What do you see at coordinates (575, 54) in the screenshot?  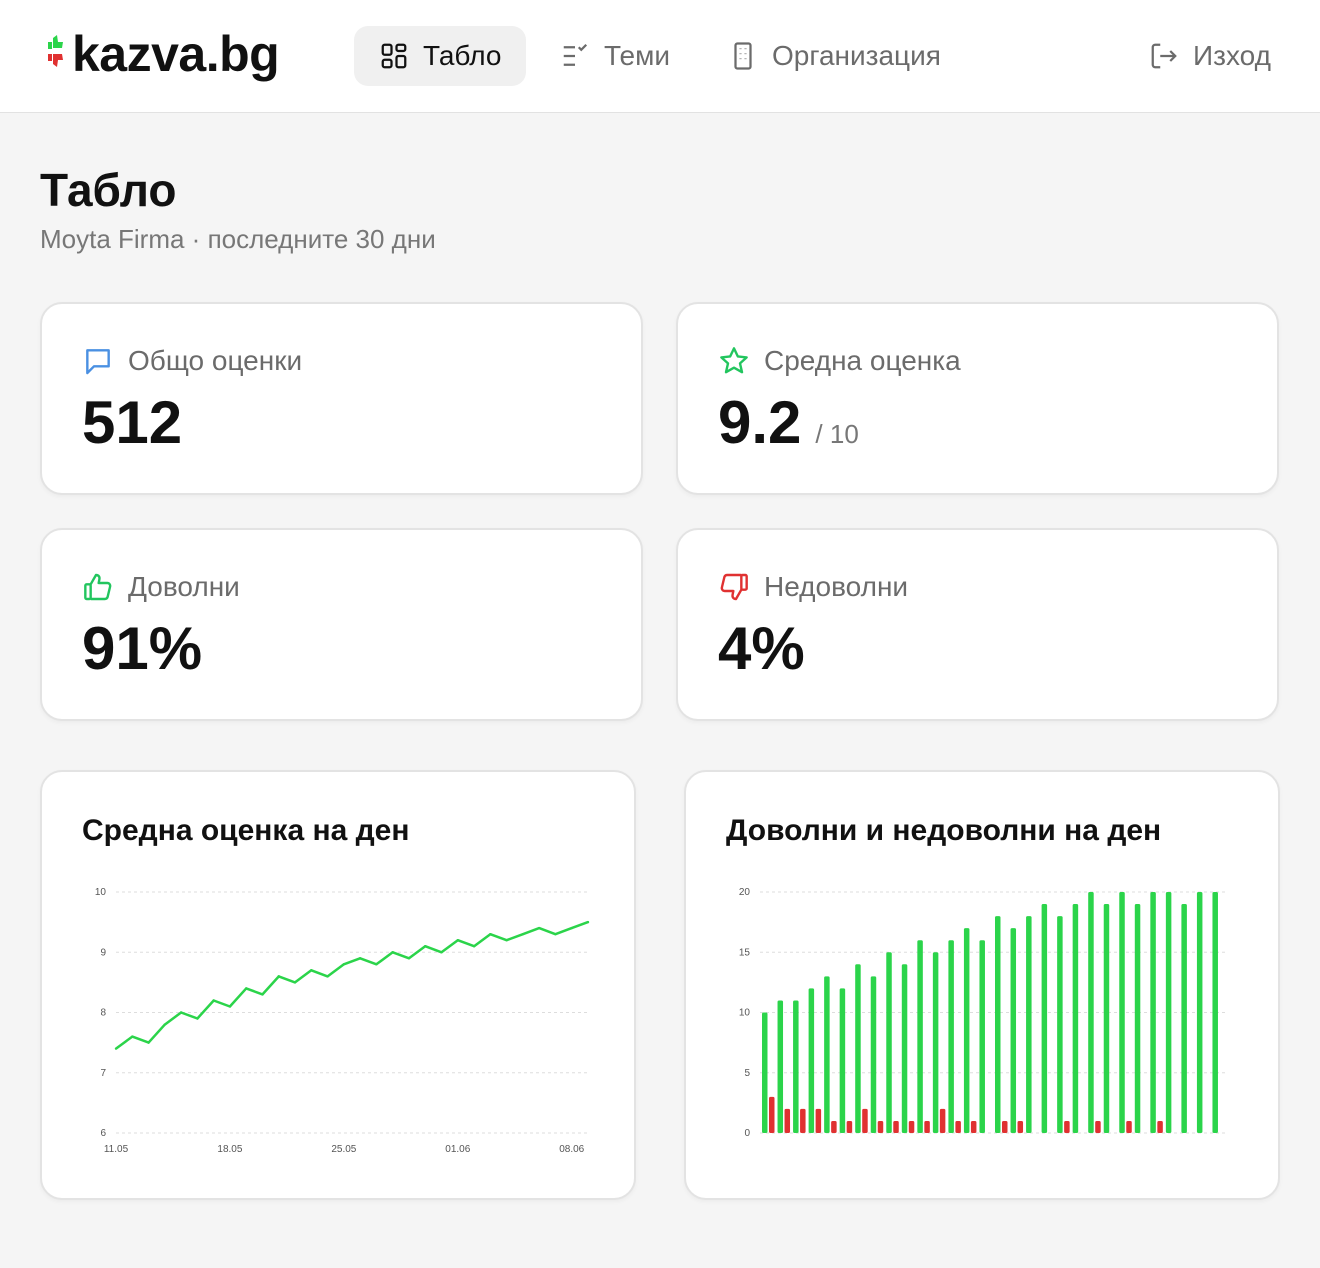 I see `list-check-icon` at bounding box center [575, 54].